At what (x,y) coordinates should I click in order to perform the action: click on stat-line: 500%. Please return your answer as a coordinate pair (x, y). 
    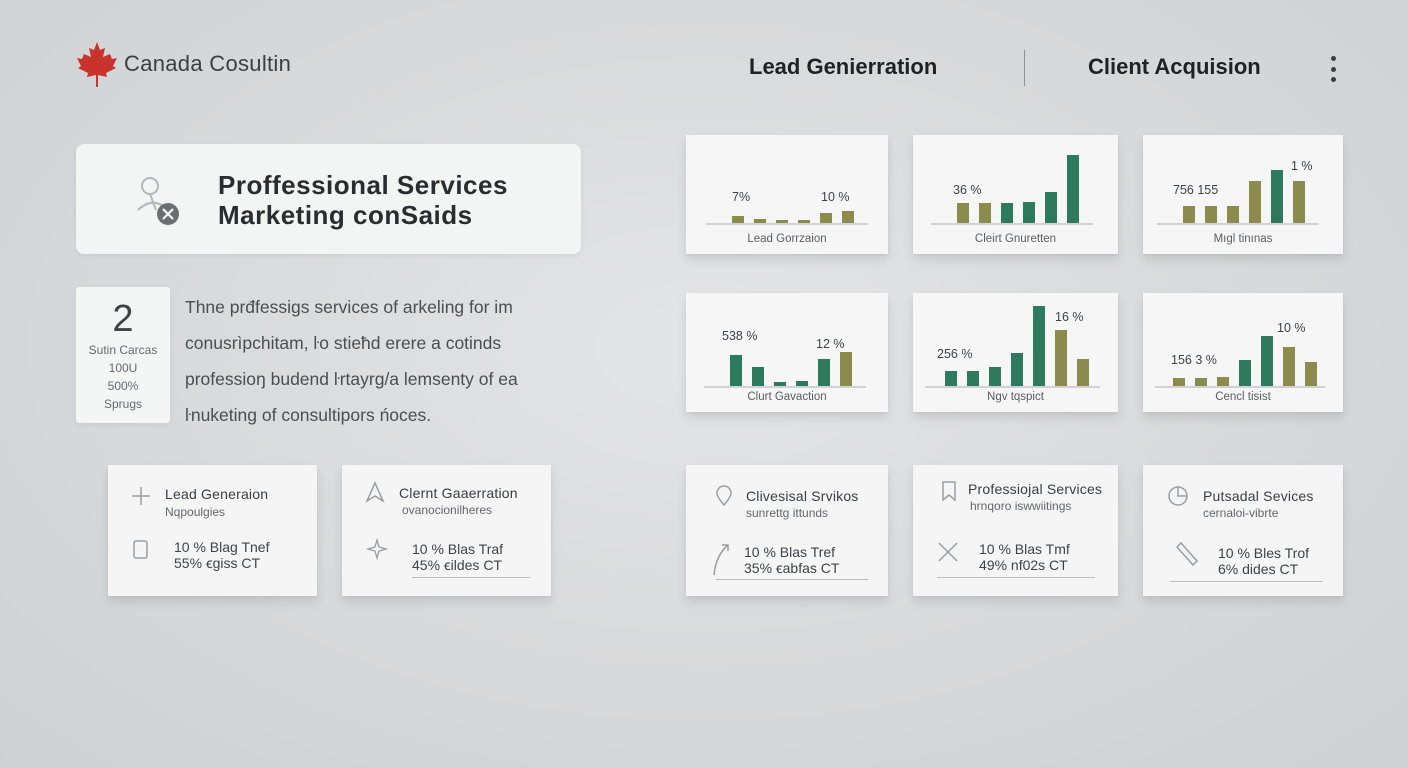
    Looking at the image, I should click on (123, 386).